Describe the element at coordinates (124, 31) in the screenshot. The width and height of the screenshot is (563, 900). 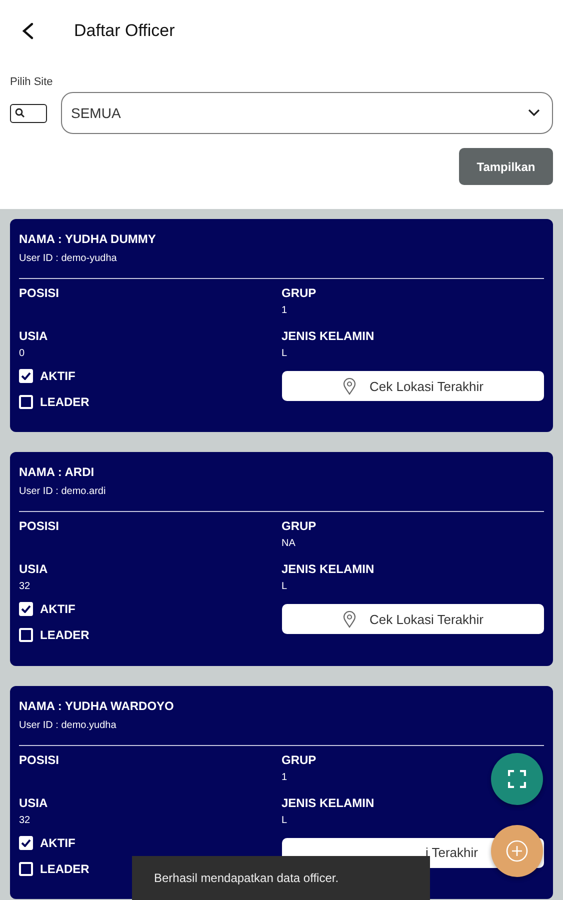
I see `page-title: Daftar Officer` at that location.